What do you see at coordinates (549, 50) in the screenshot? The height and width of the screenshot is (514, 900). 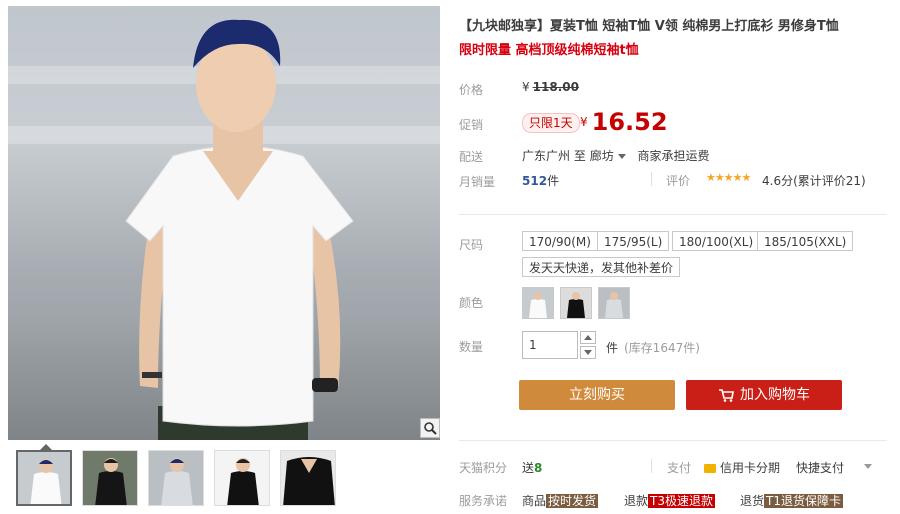 I see `product-subtitle: 限时限量 高档顶级纯棉短袖t恤` at bounding box center [549, 50].